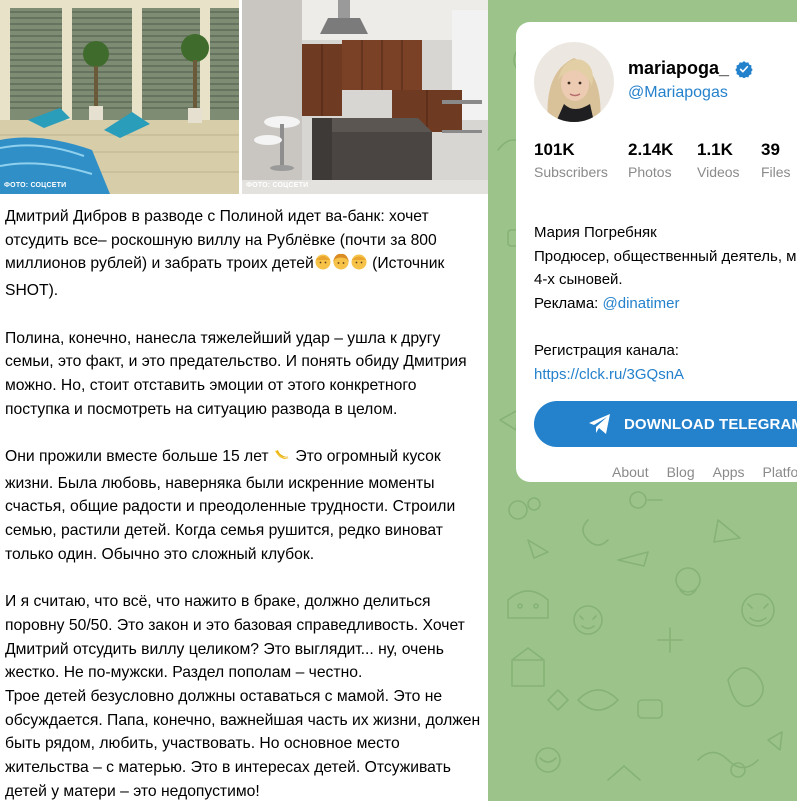 Image resolution: width=797 pixels, height=801 pixels. Describe the element at coordinates (744, 69) in the screenshot. I see `verified-badge-icon` at that location.